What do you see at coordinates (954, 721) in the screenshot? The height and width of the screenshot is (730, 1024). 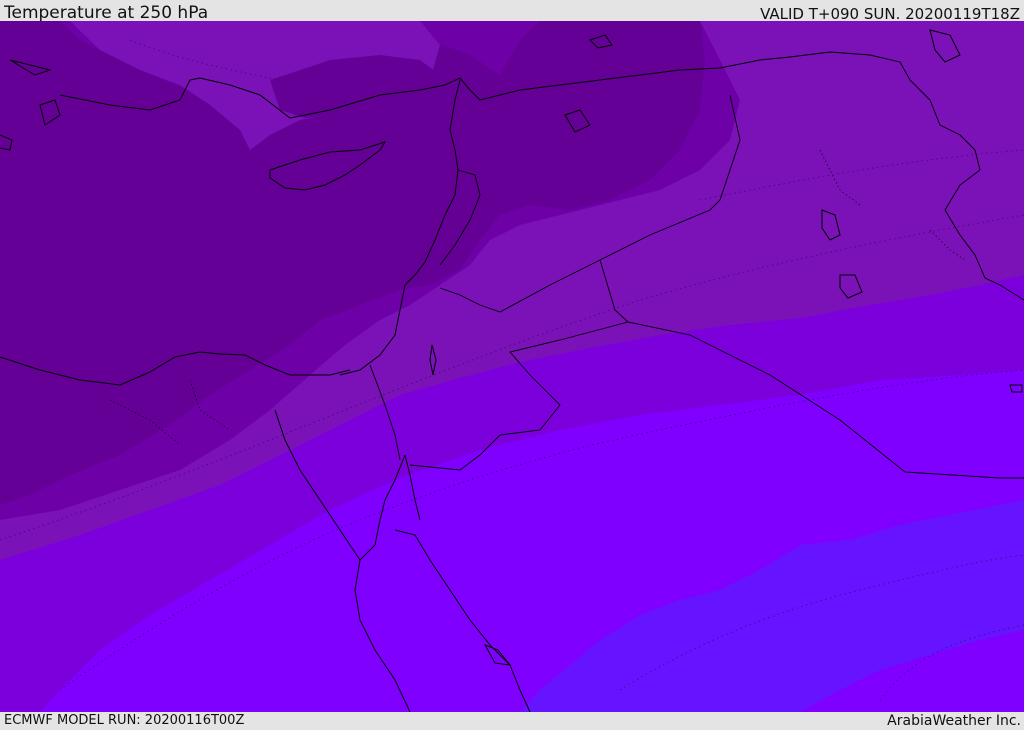 I see `credit-label: ArabiaWeather Inc.` at bounding box center [954, 721].